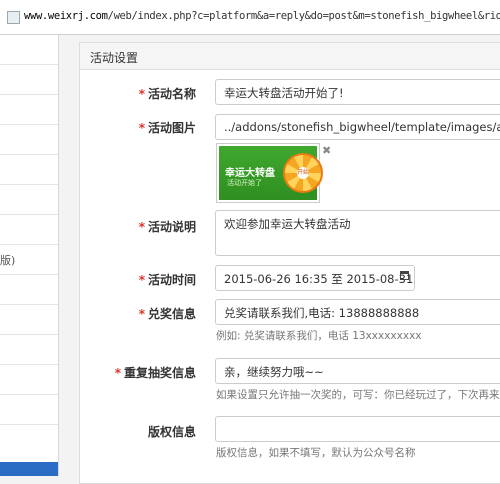 The image size is (500, 484). I want to click on url-host: www.weixrj.com, so click(66, 16).